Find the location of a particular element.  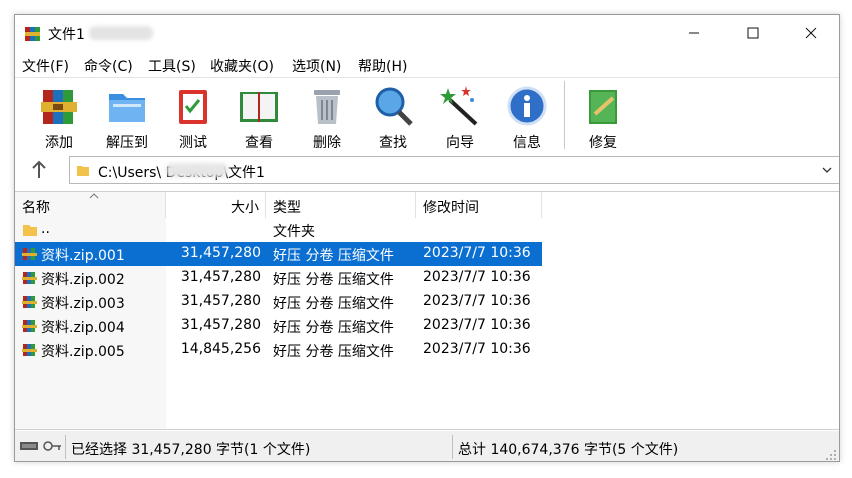

file-name: 资料.zip.003 is located at coordinates (83, 304).